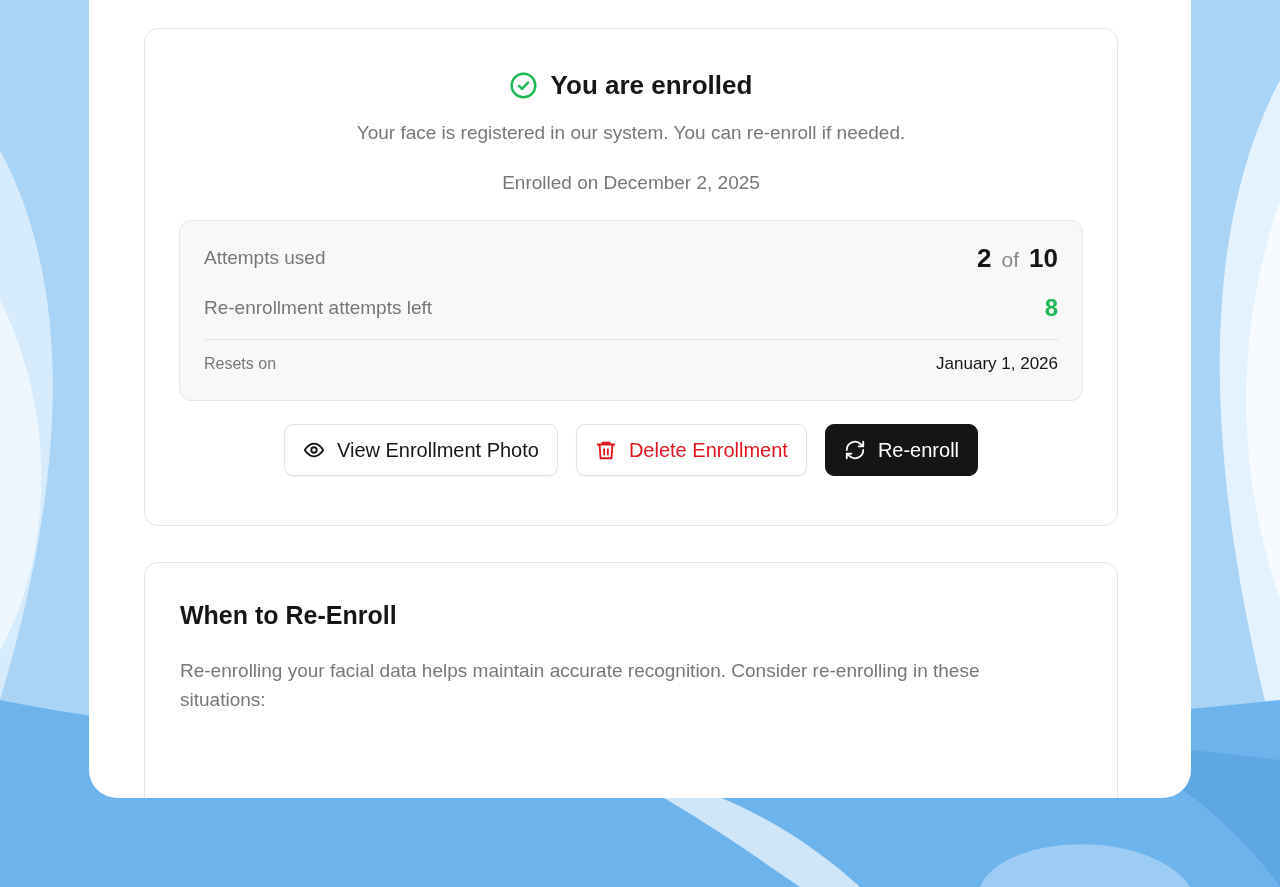 This screenshot has width=1280, height=887. Describe the element at coordinates (631, 133) in the screenshot. I see `status-description: Your face is registered in our system. You can re-enroll if needed.` at that location.